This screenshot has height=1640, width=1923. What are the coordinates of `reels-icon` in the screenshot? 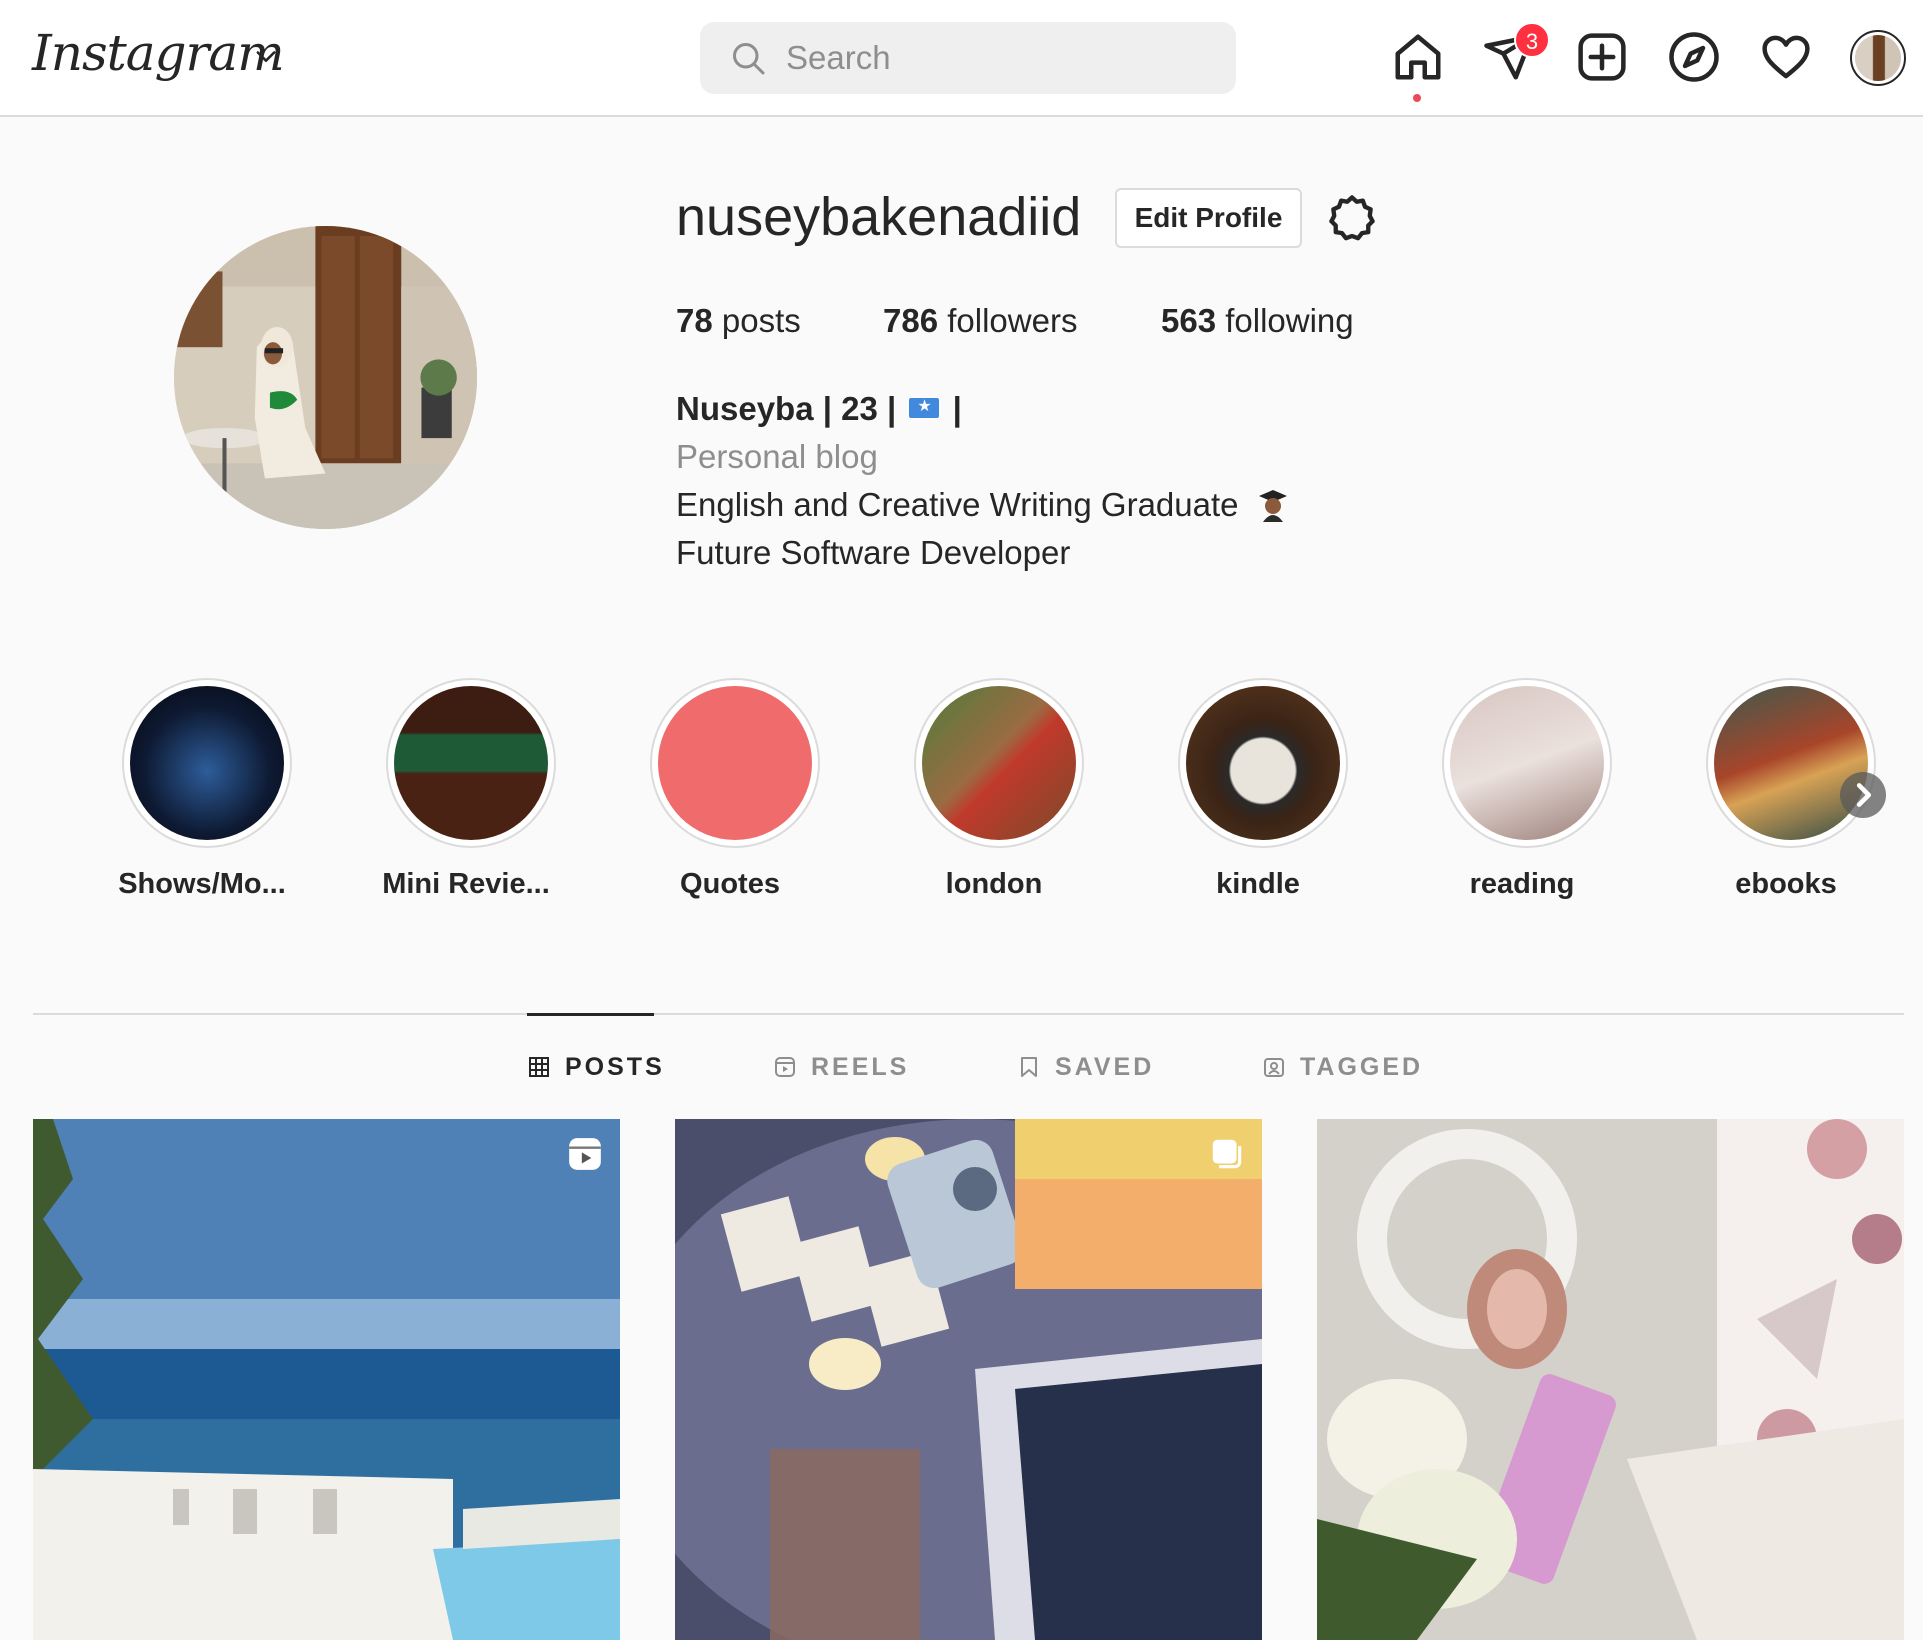 It's located at (785, 1067).